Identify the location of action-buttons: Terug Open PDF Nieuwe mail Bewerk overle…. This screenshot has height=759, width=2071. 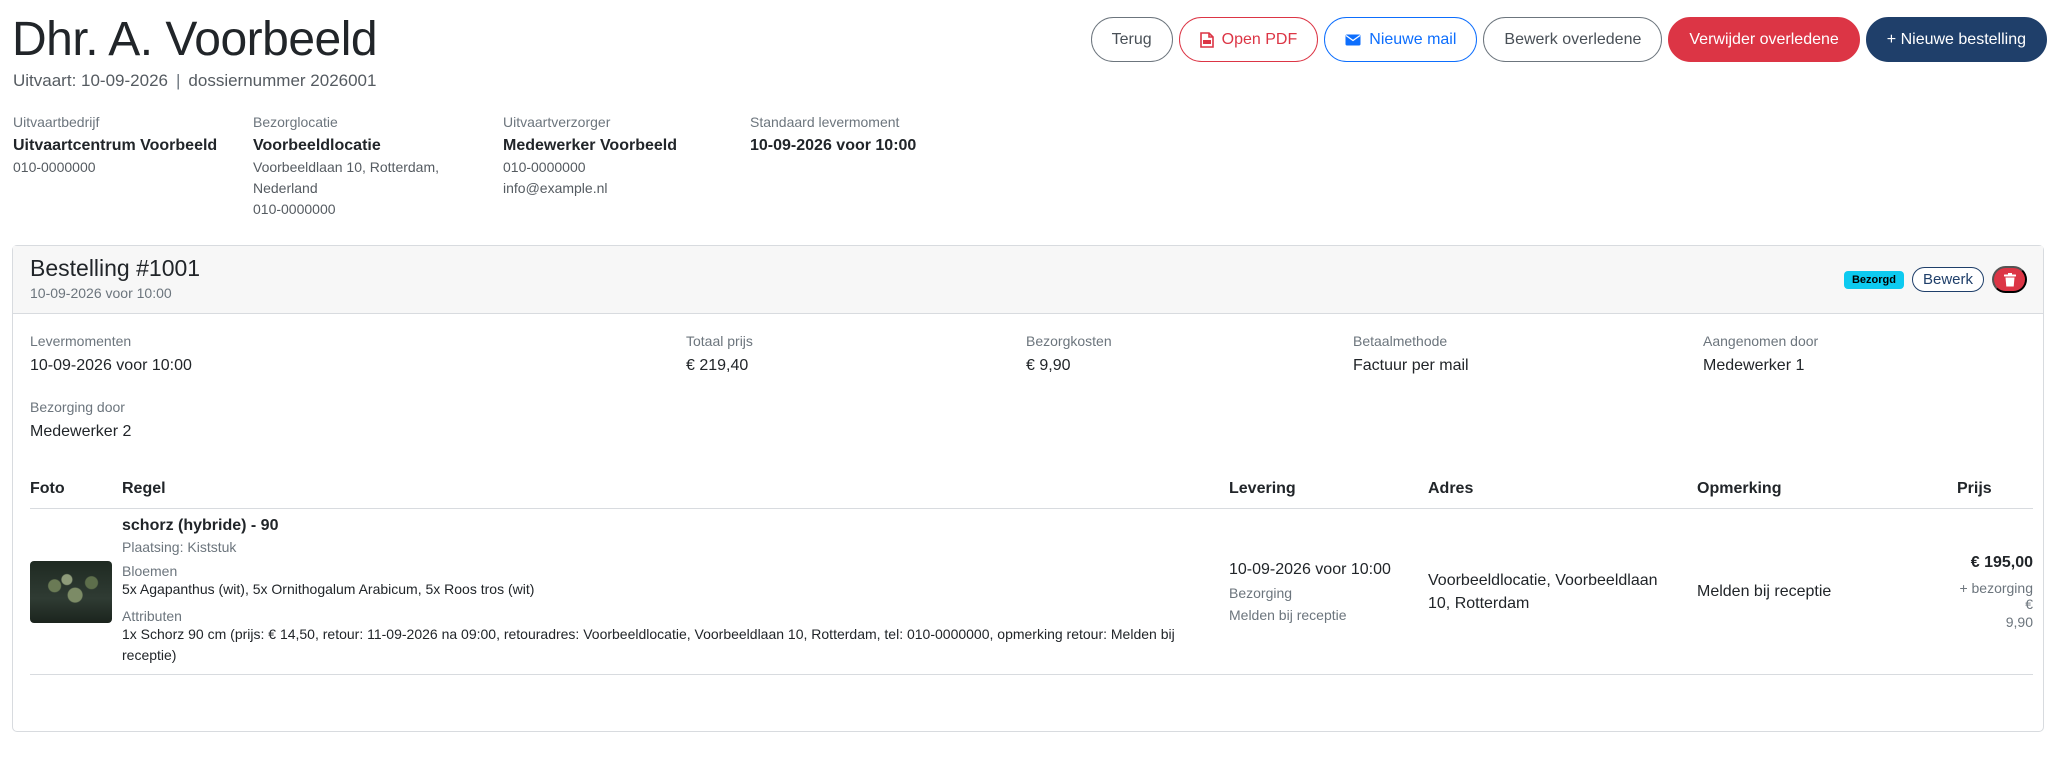
(1568, 39).